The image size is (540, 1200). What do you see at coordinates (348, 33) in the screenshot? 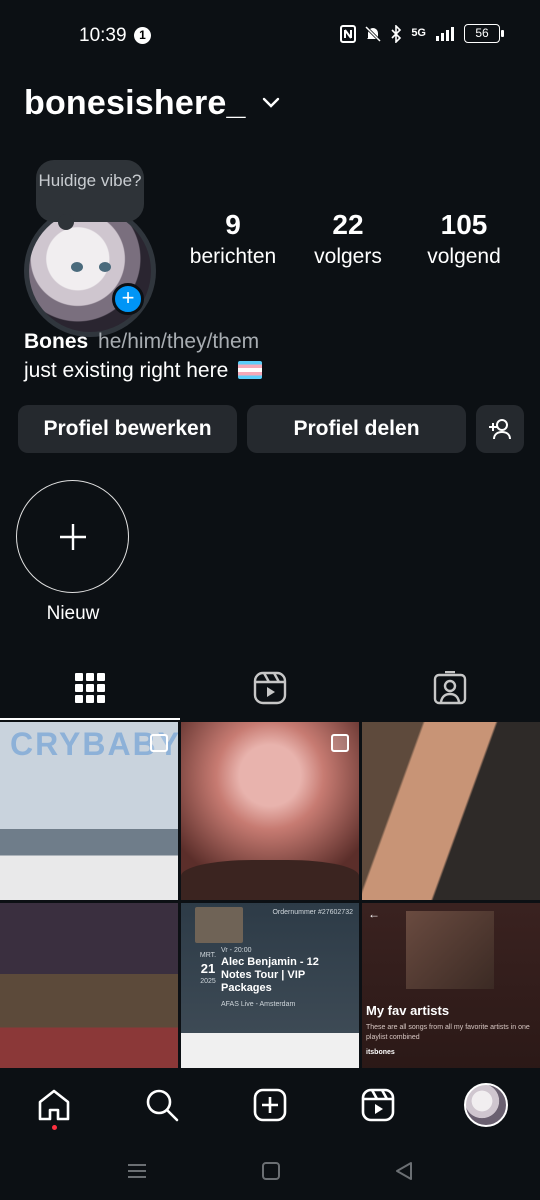
I see `nfc-icon` at bounding box center [348, 33].